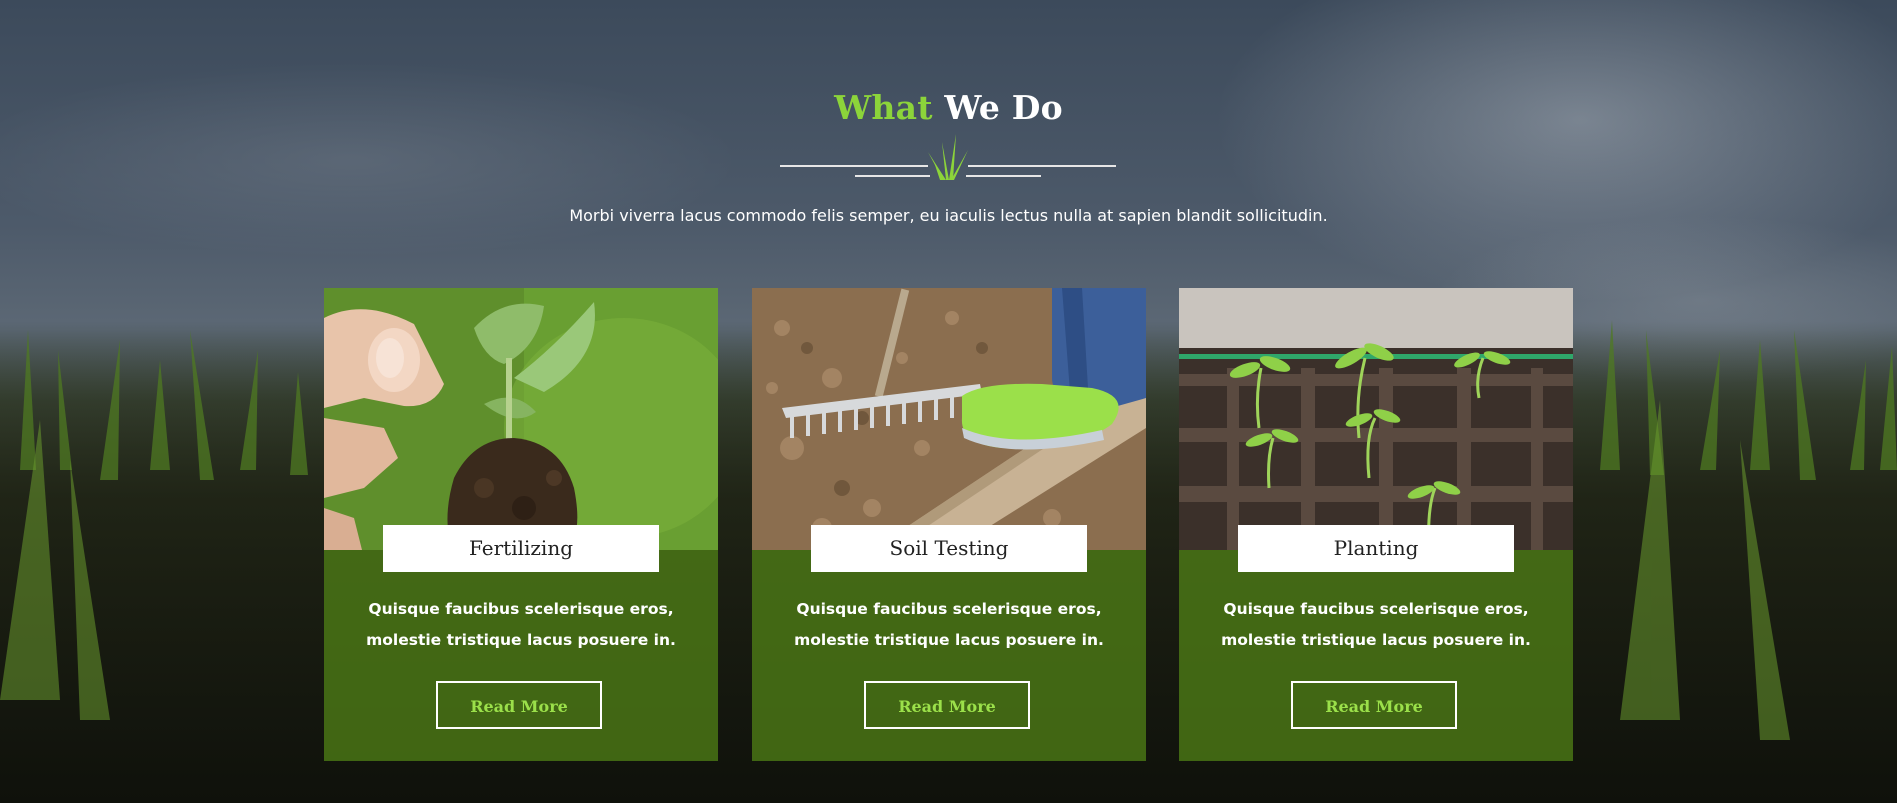  Describe the element at coordinates (1376, 548) in the screenshot. I see `card-title: Planting` at that location.